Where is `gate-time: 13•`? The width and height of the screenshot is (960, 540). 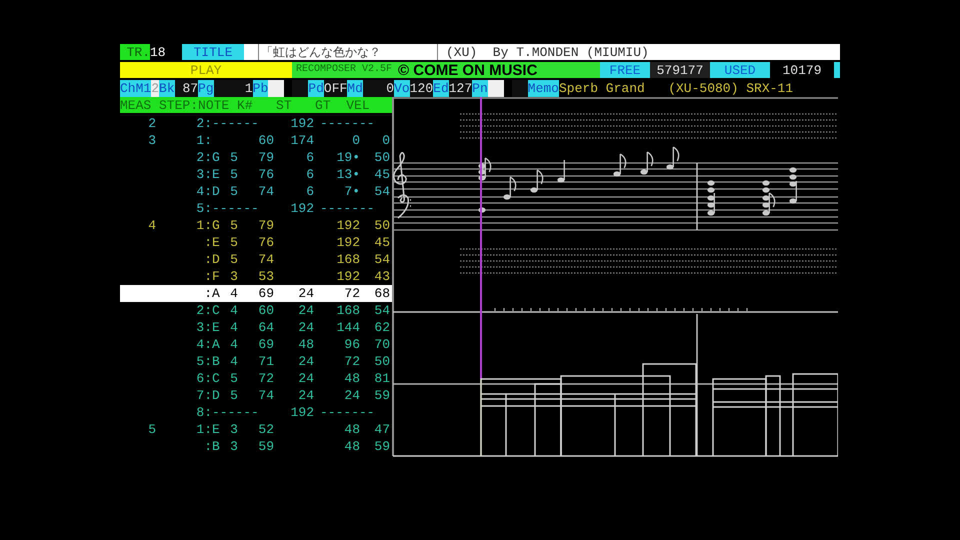
gate-time: 13• is located at coordinates (348, 174).